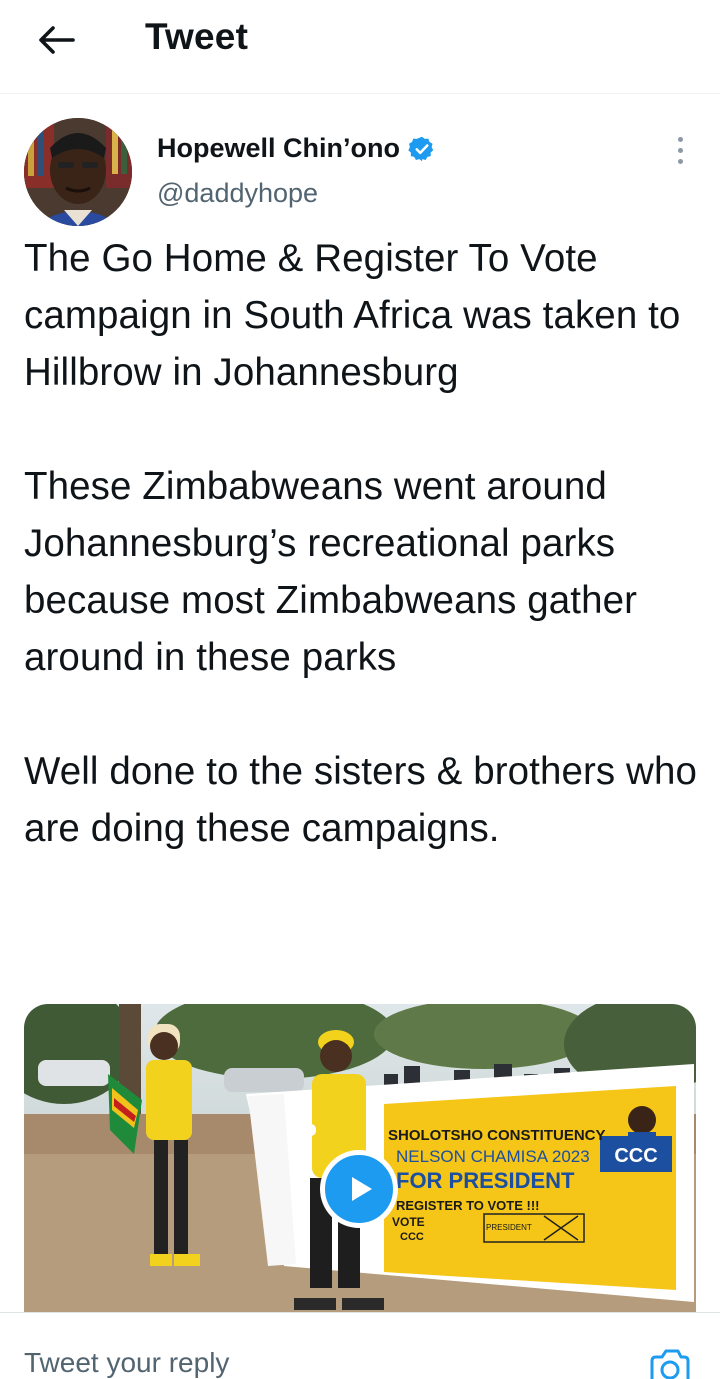 The width and height of the screenshot is (720, 1379). Describe the element at coordinates (497, 1135) in the screenshot. I see `banner-line-1: SHOLOTSHO CONSTITUENCY` at that location.